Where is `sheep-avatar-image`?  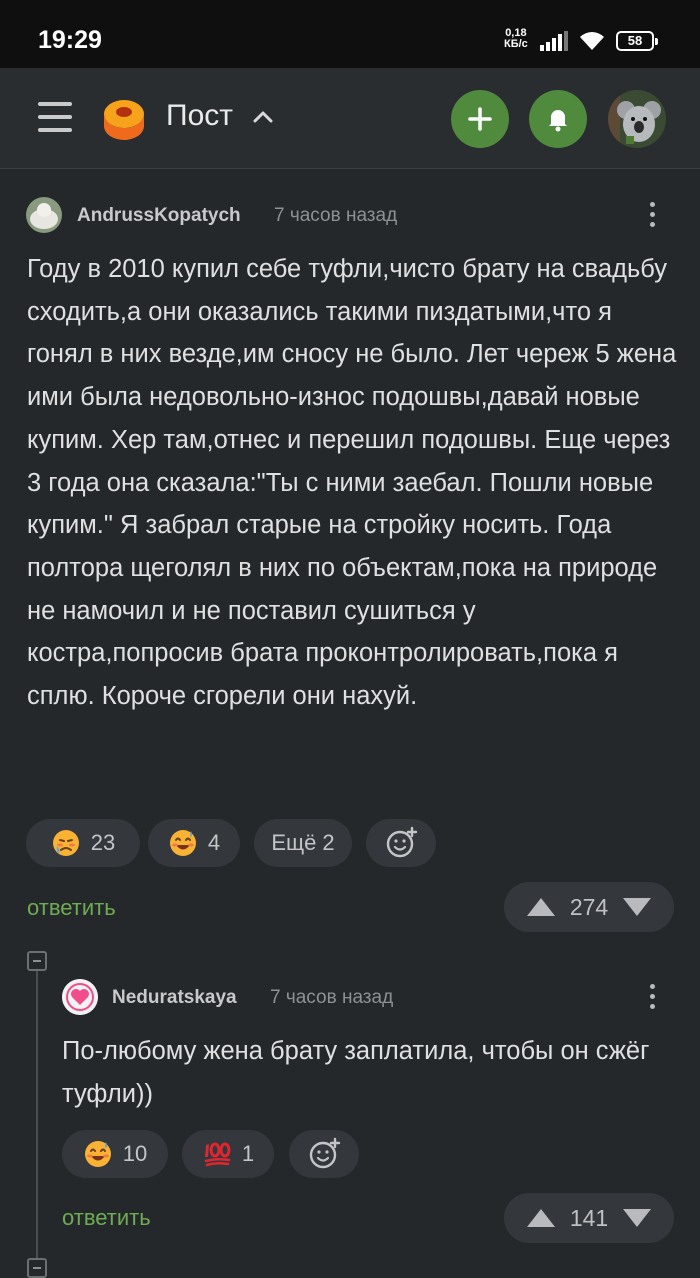
sheep-avatar-image is located at coordinates (44, 215).